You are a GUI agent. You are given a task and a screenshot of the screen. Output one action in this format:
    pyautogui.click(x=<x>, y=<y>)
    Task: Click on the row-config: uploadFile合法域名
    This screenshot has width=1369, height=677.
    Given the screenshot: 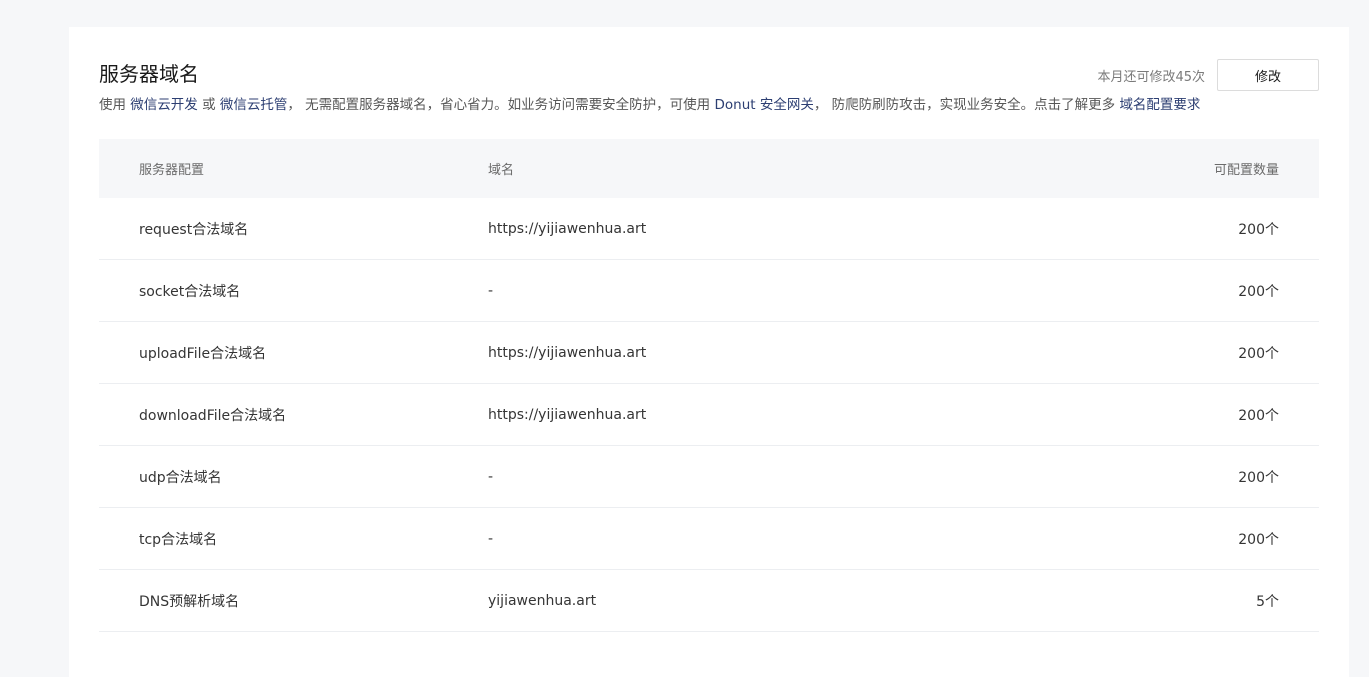 What is the action you would take?
    pyautogui.click(x=203, y=353)
    